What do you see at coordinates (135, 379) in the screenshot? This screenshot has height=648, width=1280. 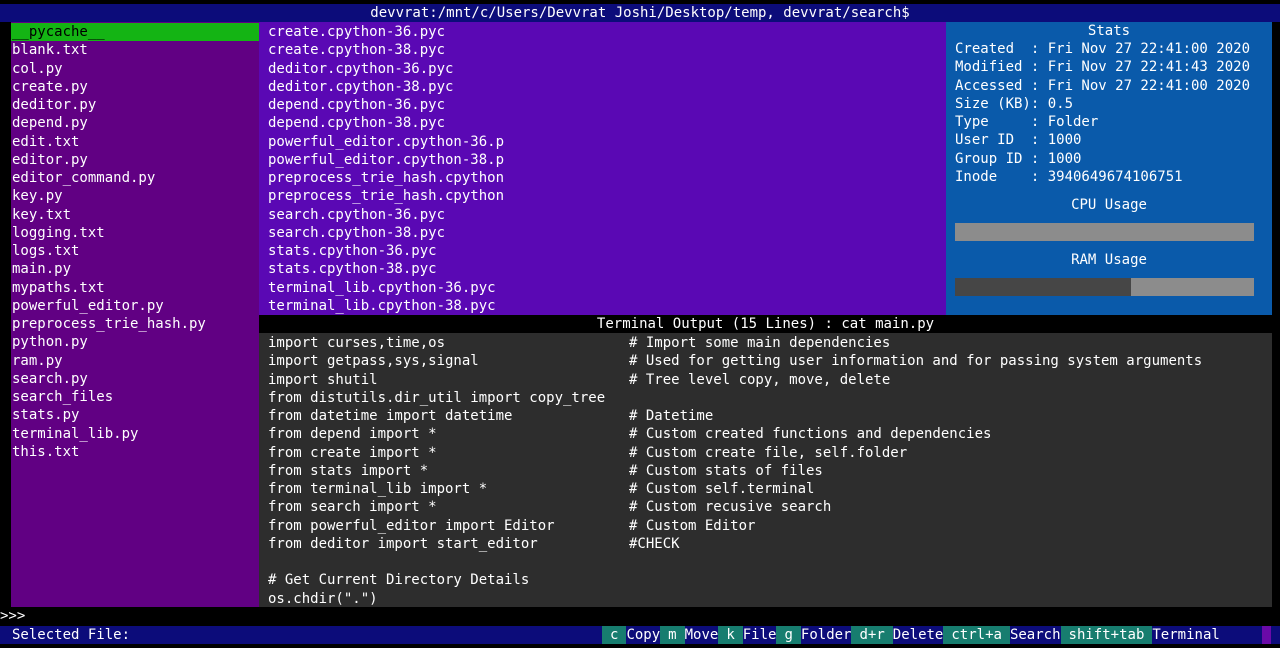 I see `file-list-item: search.py` at bounding box center [135, 379].